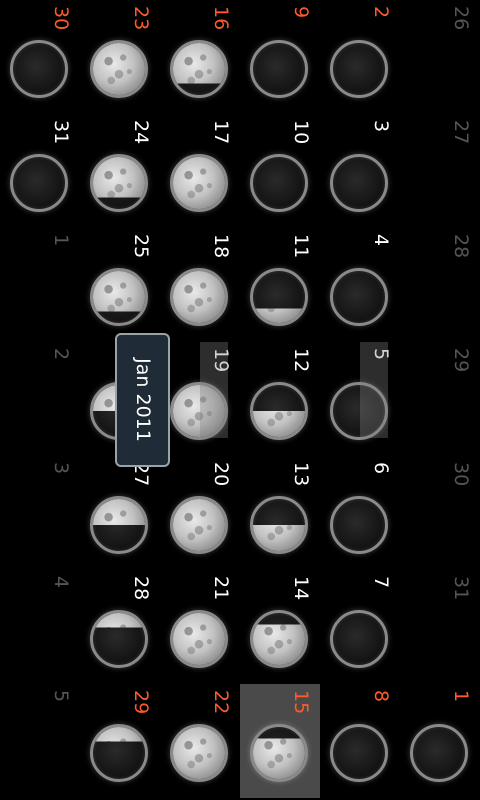 The height and width of the screenshot is (800, 480). I want to click on day-number: 12, so click(301, 360).